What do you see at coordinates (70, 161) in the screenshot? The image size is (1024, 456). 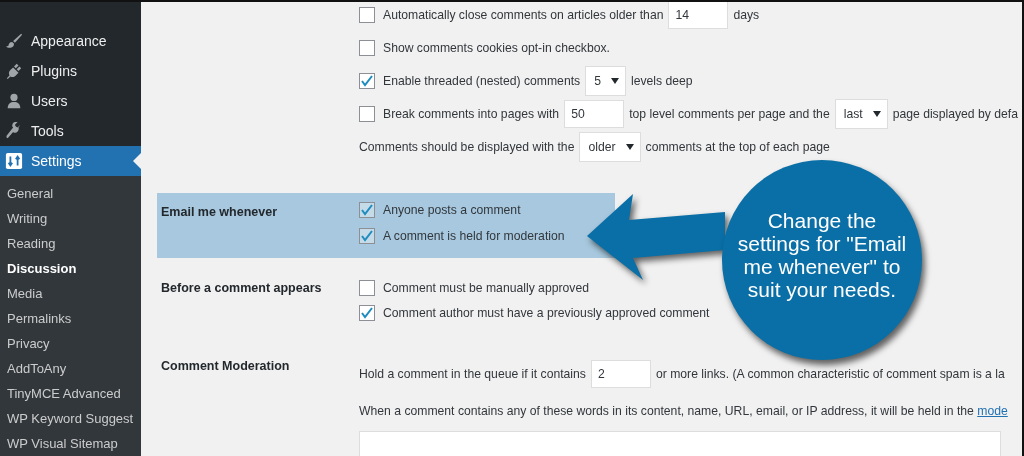 I see `sidebar-menu-item: Settings` at bounding box center [70, 161].